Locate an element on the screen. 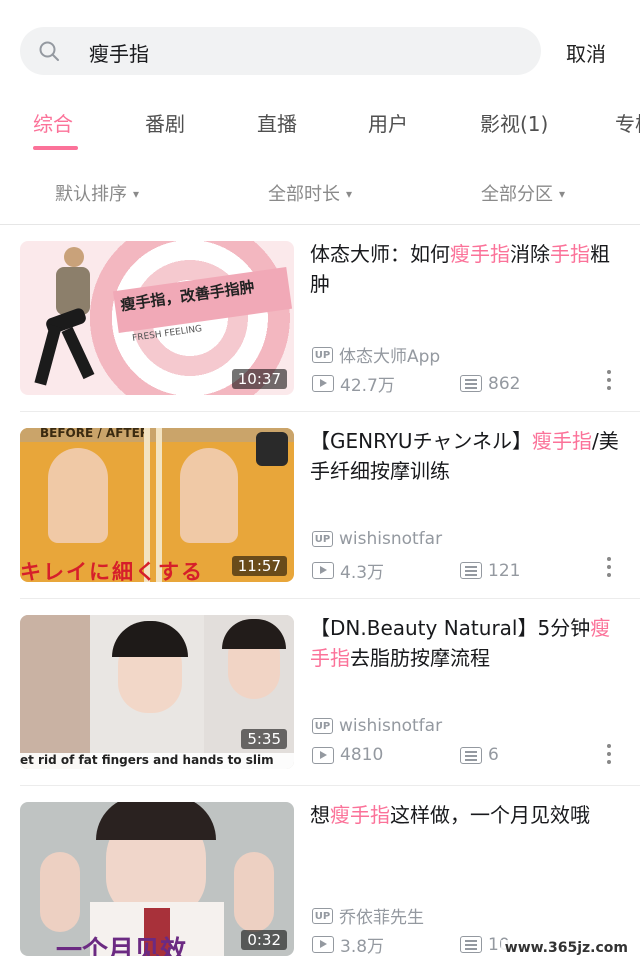 Image resolution: width=640 pixels, height=973 pixels. video-duration: 11:57 is located at coordinates (259, 566).